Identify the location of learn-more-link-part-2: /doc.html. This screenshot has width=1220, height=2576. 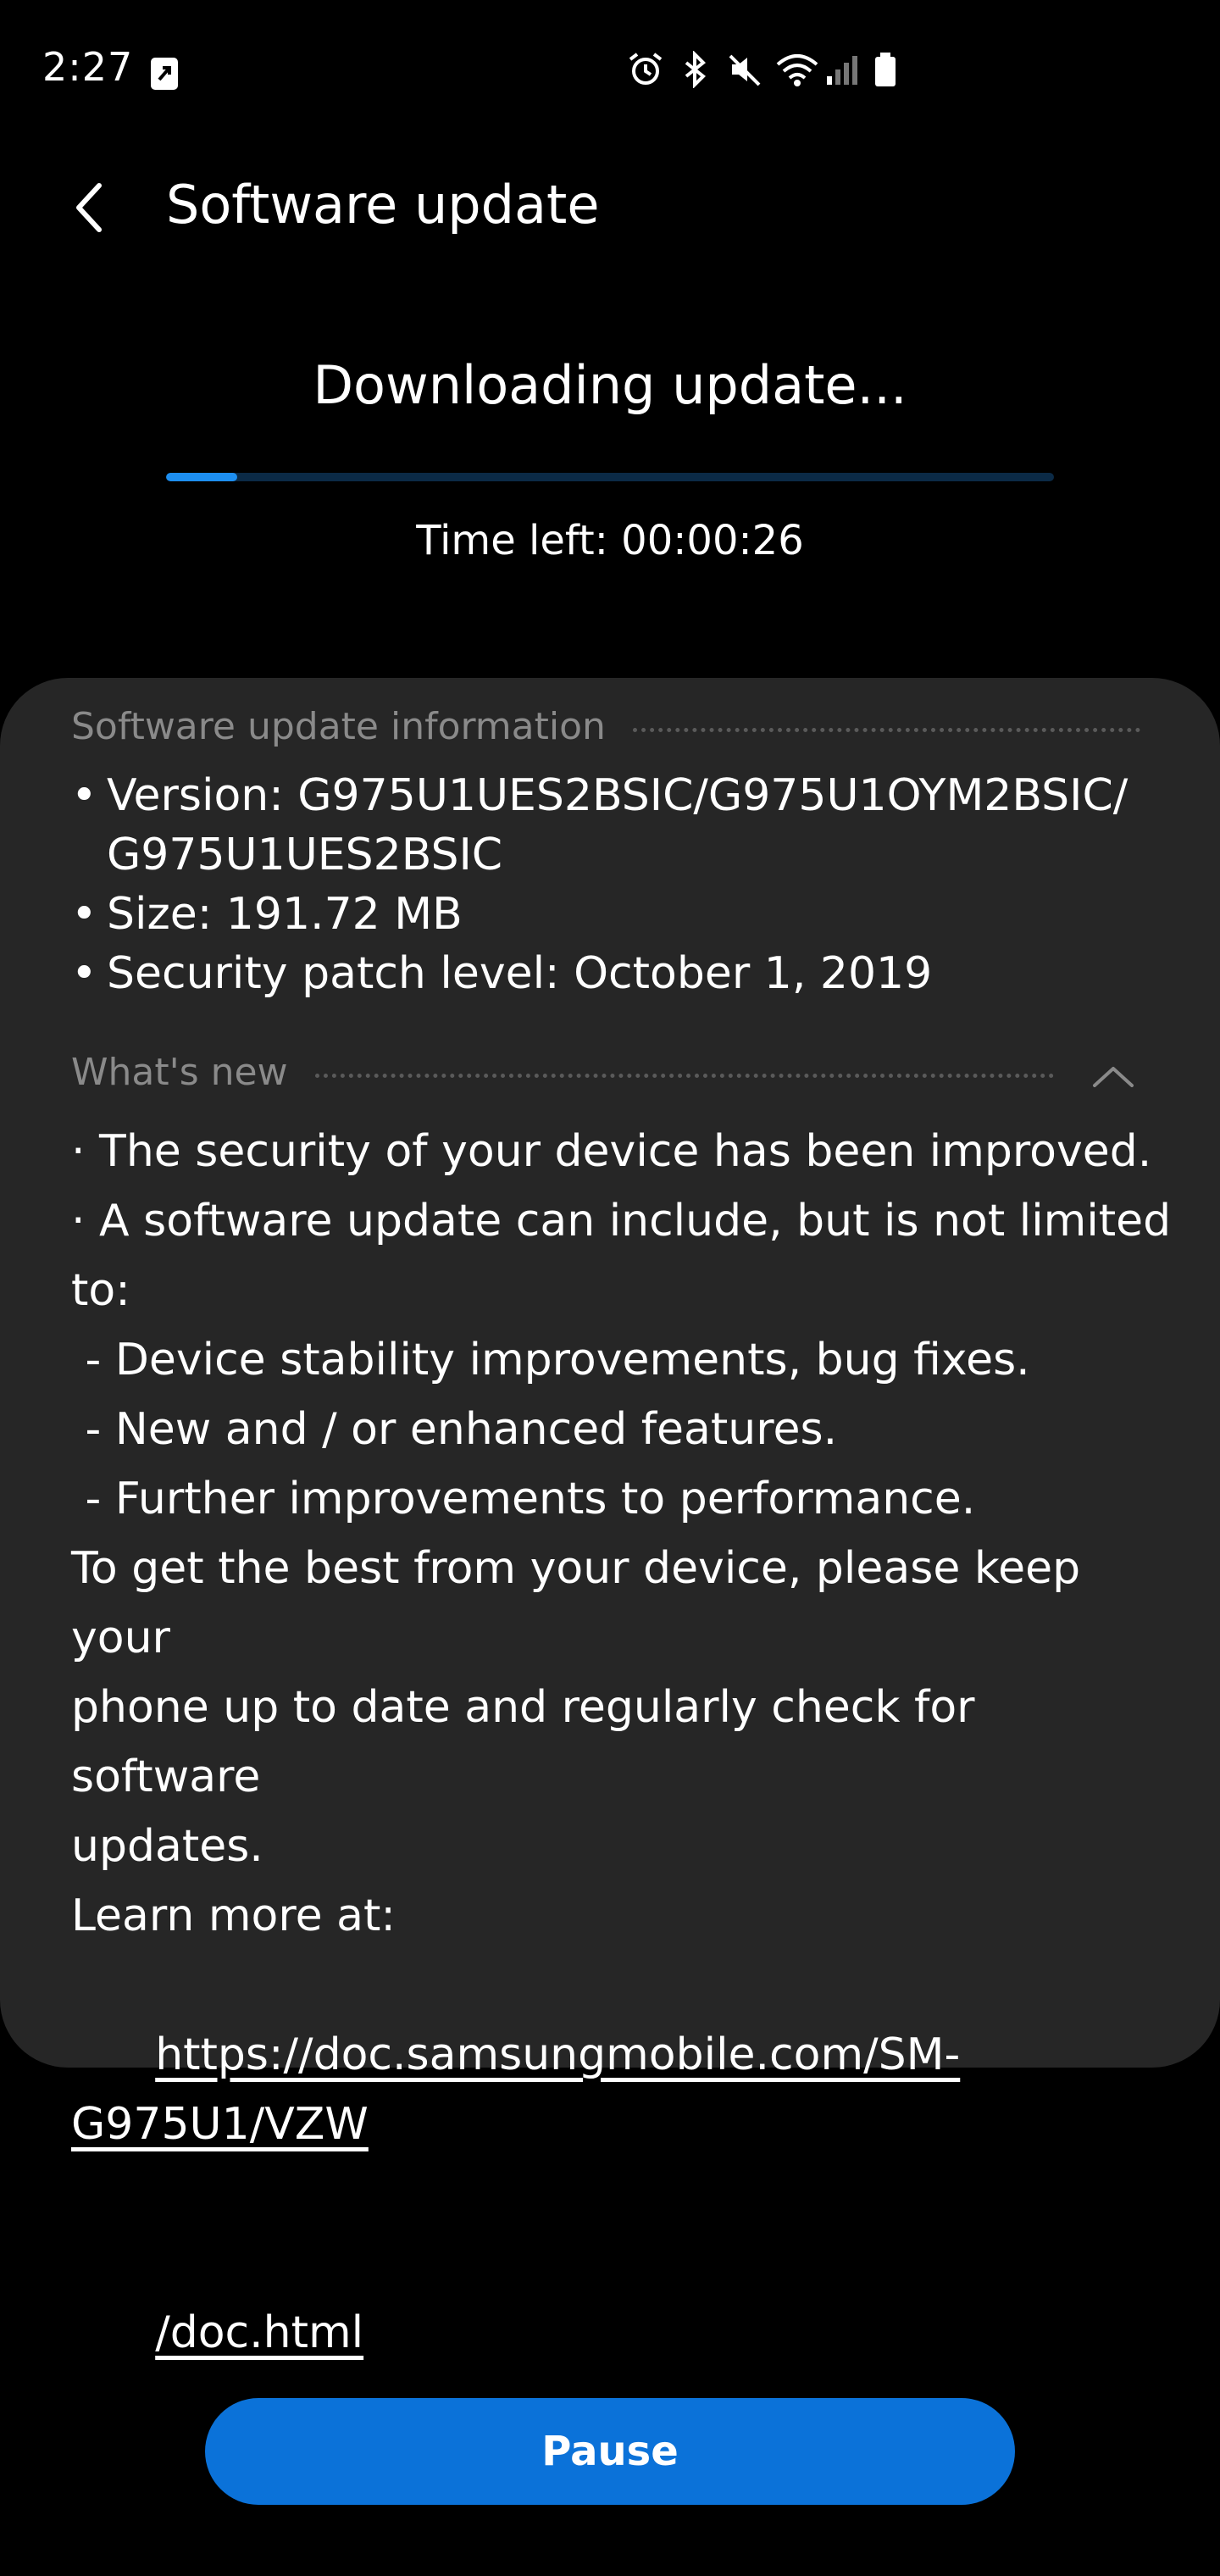
(259, 2332).